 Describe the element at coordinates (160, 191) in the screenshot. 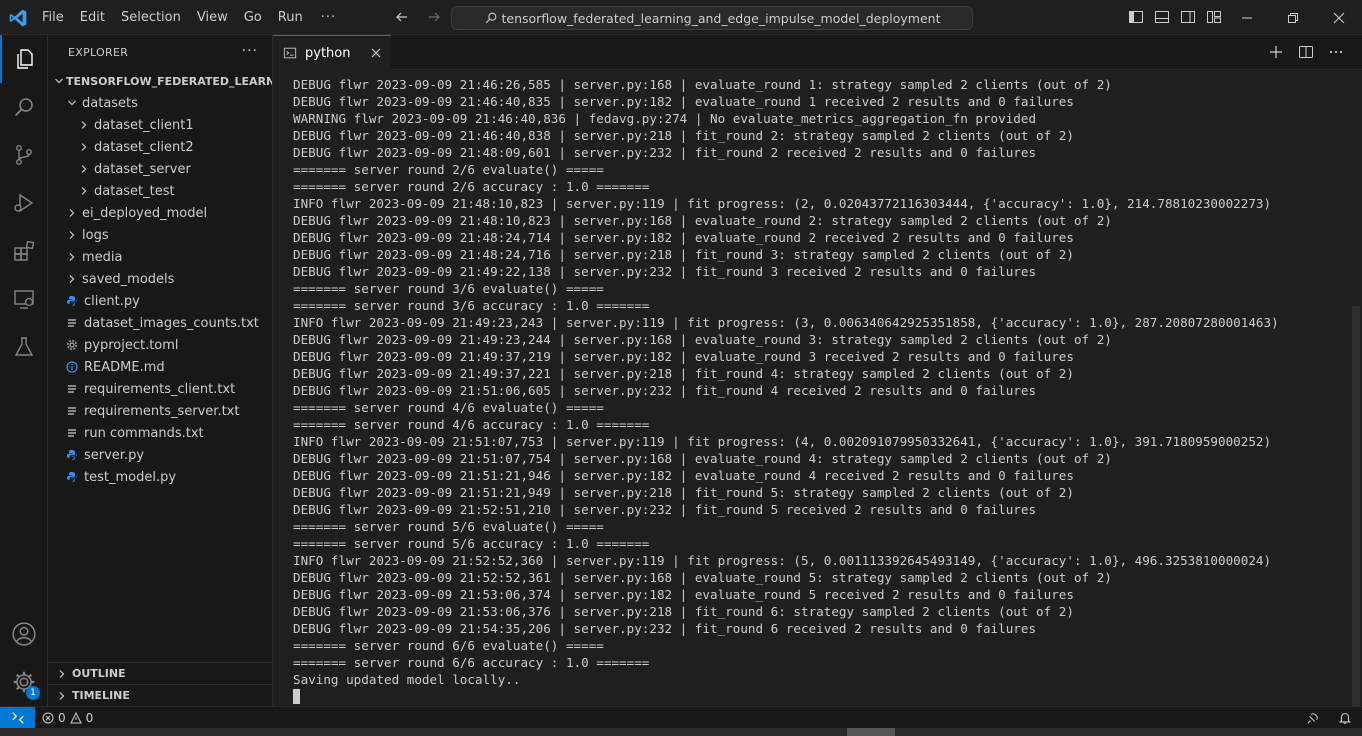

I see `tree-item: dataset_test` at that location.